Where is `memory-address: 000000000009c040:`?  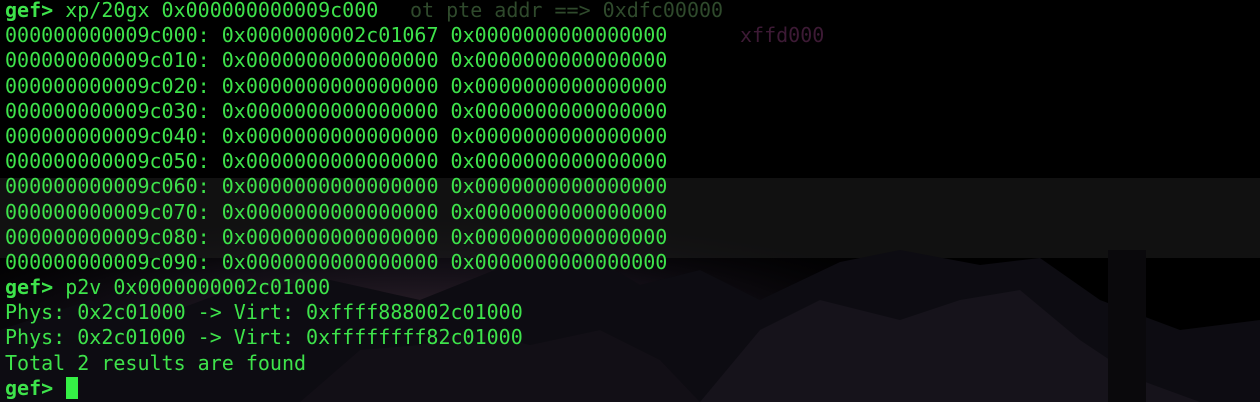 memory-address: 000000000009c040: is located at coordinates (107, 135).